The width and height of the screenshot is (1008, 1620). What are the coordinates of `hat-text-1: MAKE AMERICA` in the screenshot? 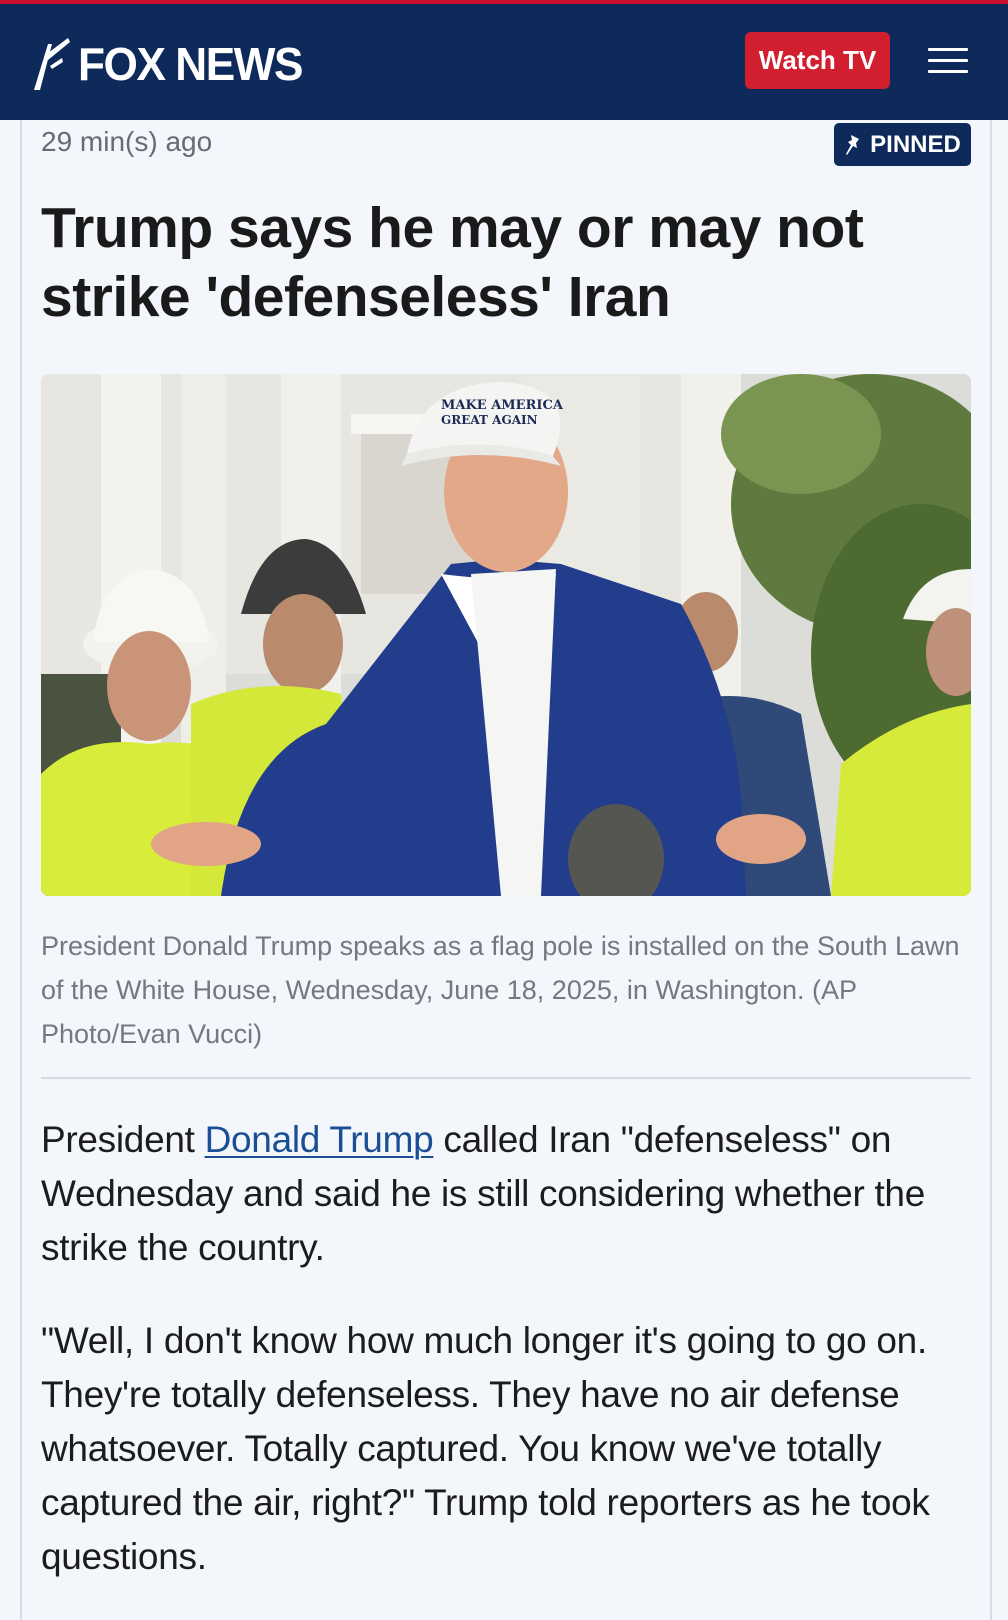 It's located at (502, 405).